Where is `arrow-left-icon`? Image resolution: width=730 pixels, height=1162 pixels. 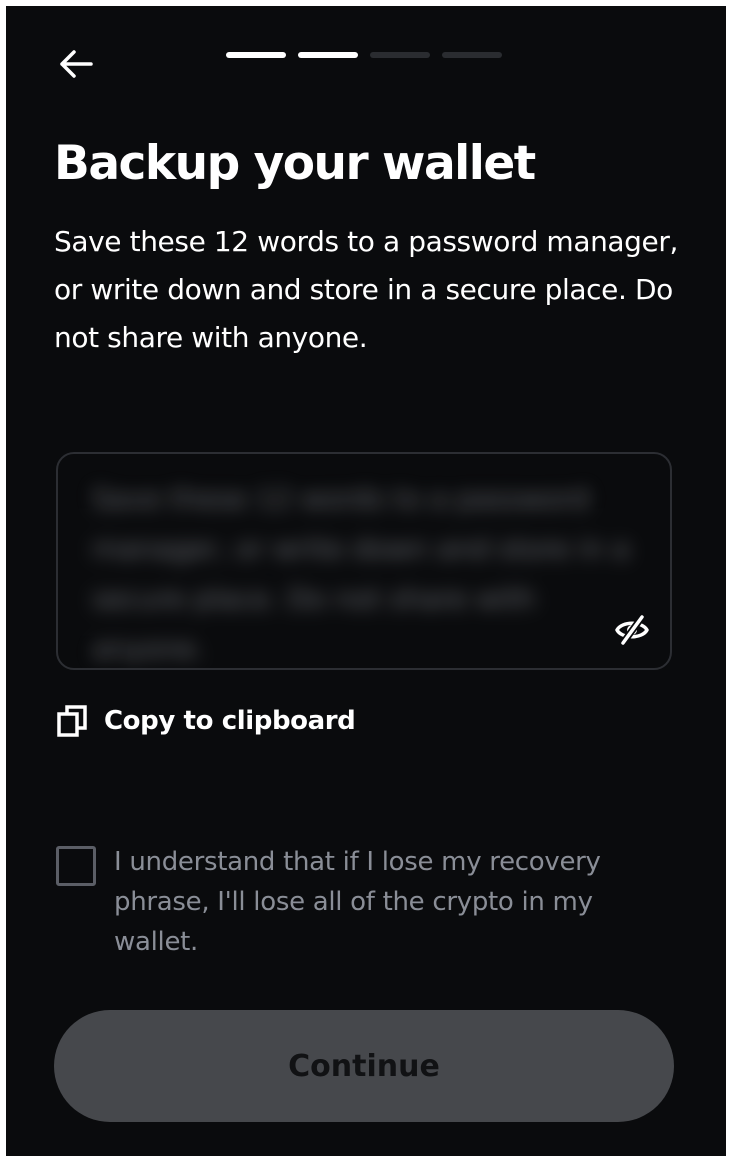
arrow-left-icon is located at coordinates (76, 64).